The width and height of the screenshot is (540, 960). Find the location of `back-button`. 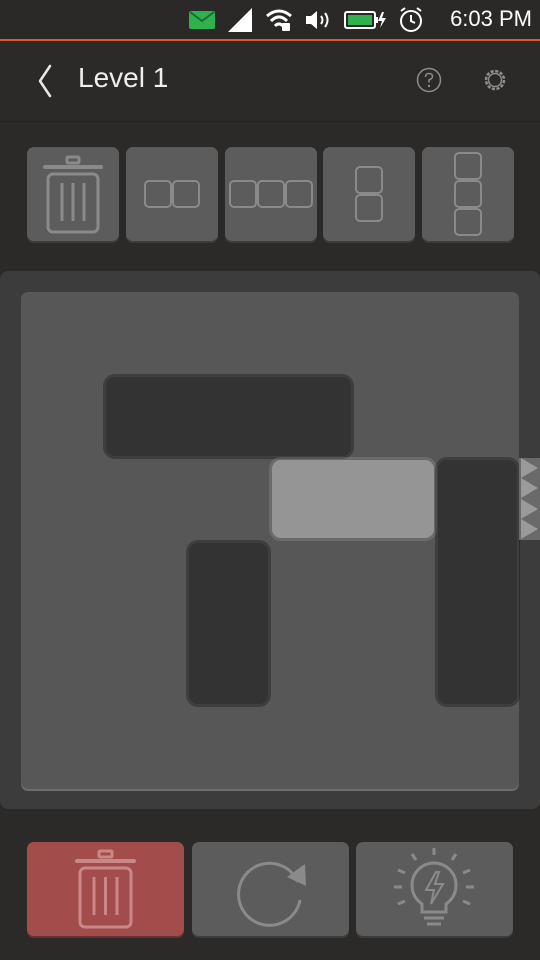

back-button is located at coordinates (46, 81).